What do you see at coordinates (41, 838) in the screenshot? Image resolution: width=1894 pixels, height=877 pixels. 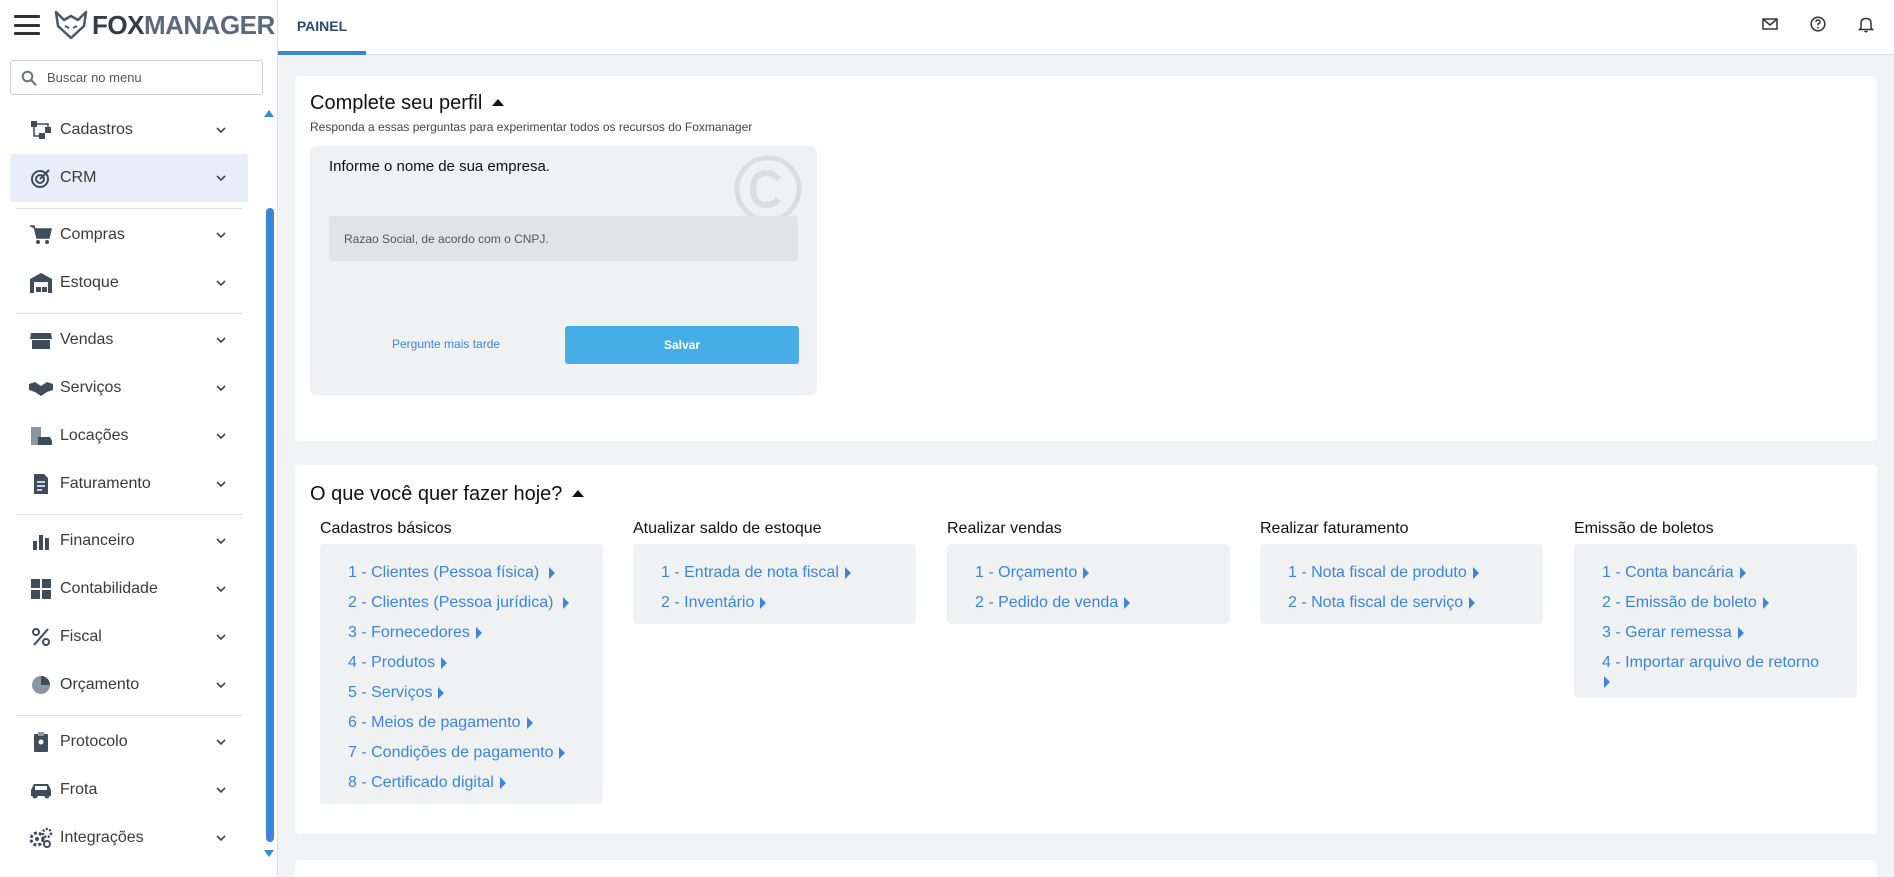 I see `gears-icon` at bounding box center [41, 838].